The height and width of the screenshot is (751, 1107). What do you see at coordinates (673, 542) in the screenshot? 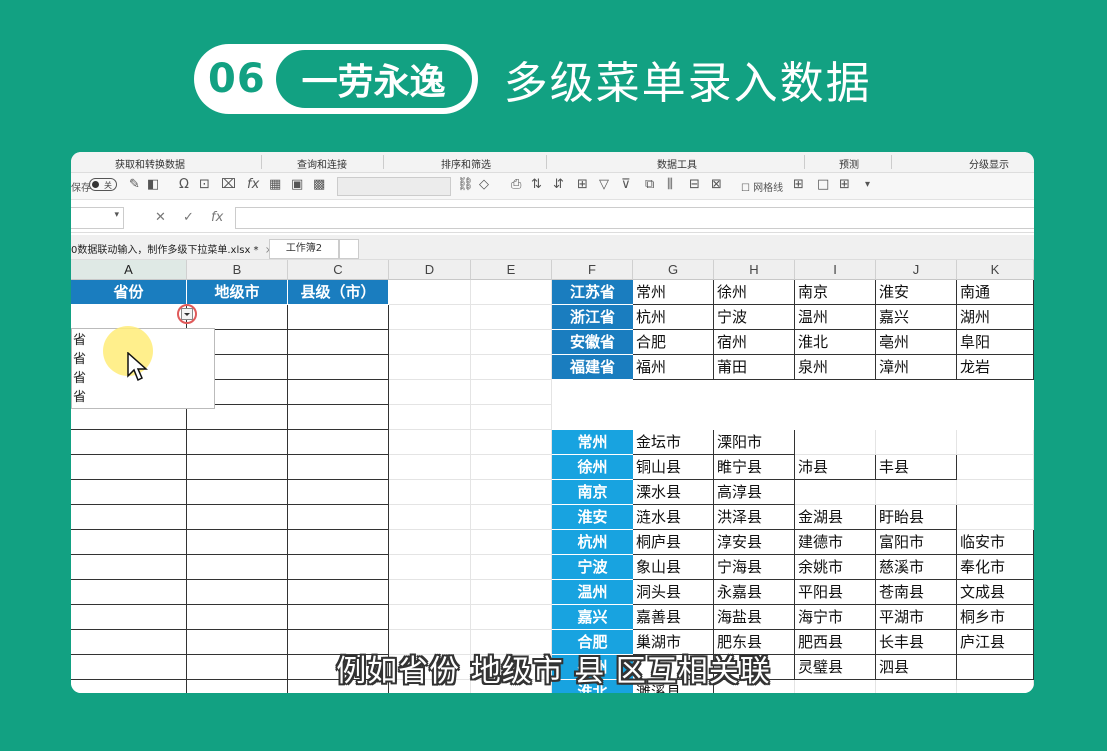
I see `county-cell: 桐庐县` at bounding box center [673, 542].